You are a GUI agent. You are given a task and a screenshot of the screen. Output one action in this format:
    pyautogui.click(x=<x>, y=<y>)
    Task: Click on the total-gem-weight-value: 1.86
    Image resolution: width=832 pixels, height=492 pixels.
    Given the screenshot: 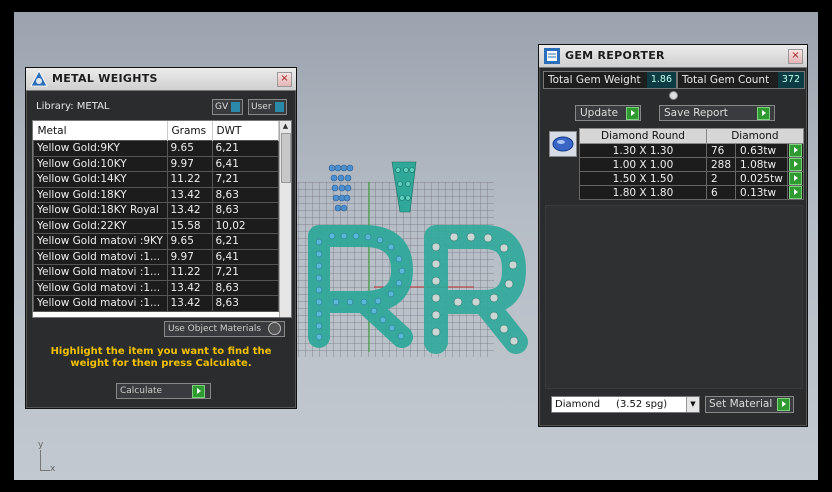 What is the action you would take?
    pyautogui.click(x=661, y=80)
    